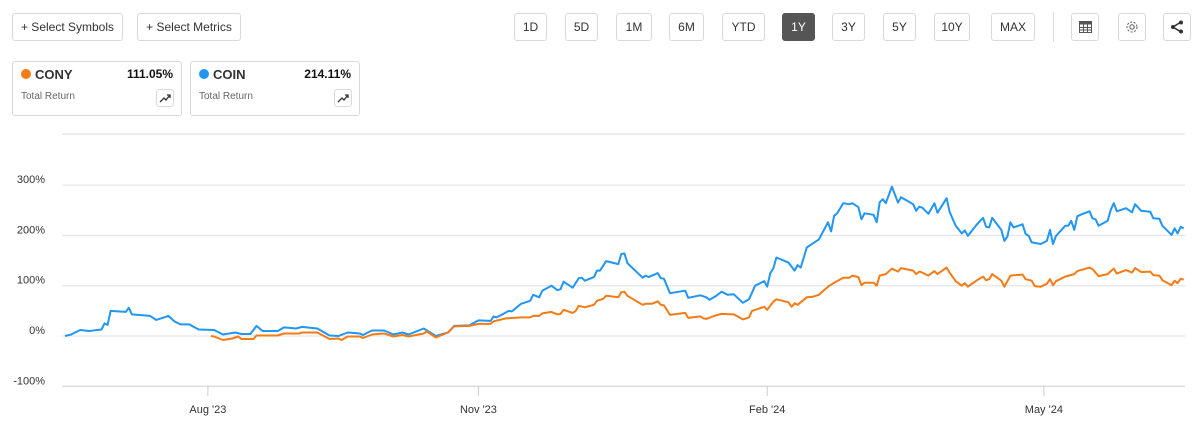 The width and height of the screenshot is (1200, 426). What do you see at coordinates (207, 410) in the screenshot?
I see `x-tick-label: Aug '23` at bounding box center [207, 410].